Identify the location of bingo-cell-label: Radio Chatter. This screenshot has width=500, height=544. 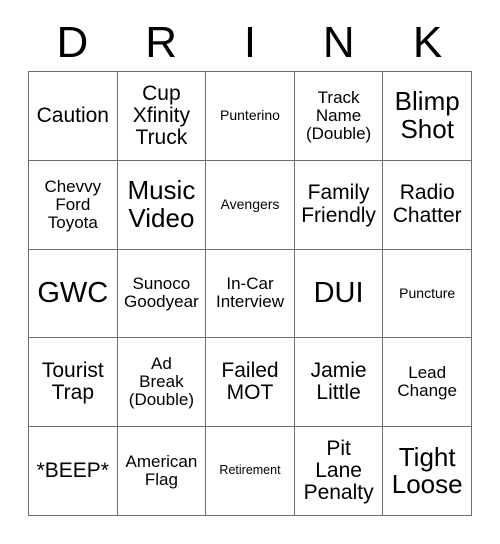
(427, 204).